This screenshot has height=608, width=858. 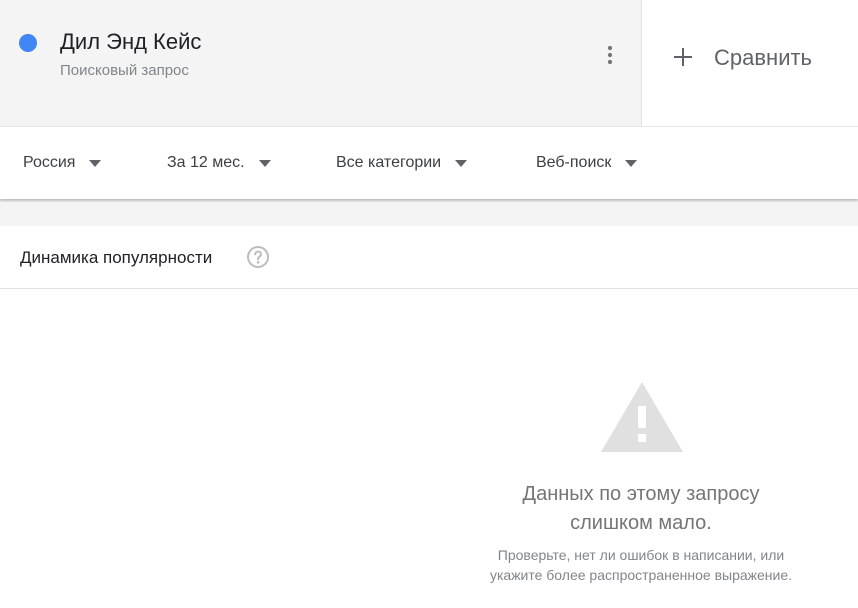 I want to click on plus-icon, so click(x=683, y=57).